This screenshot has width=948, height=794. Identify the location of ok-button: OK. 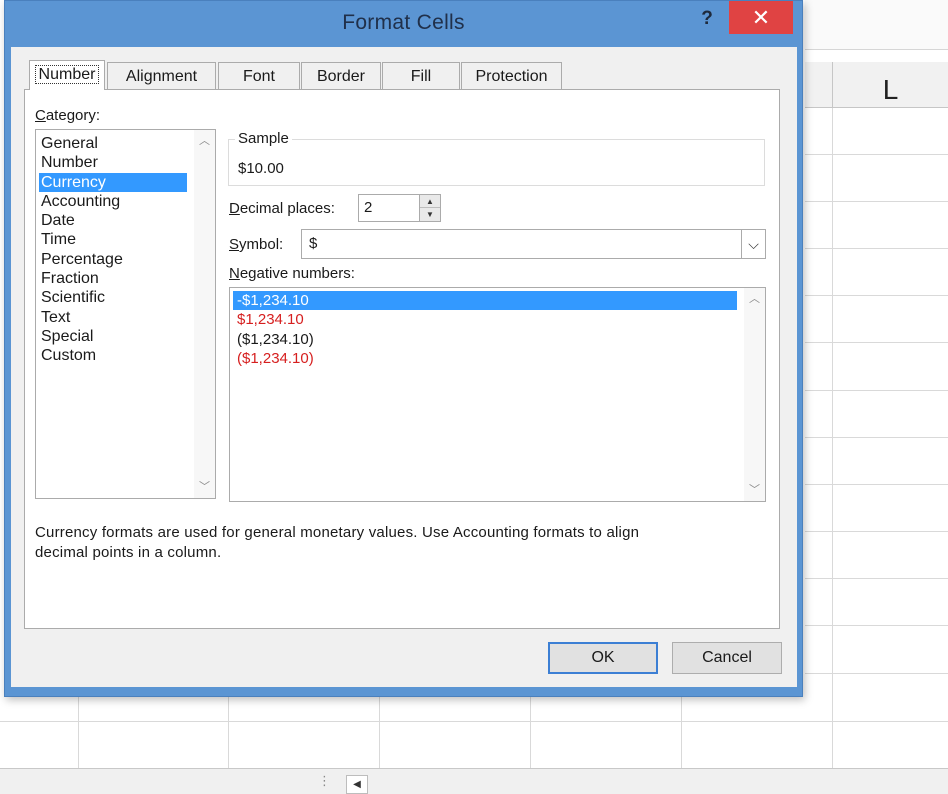
(603, 658).